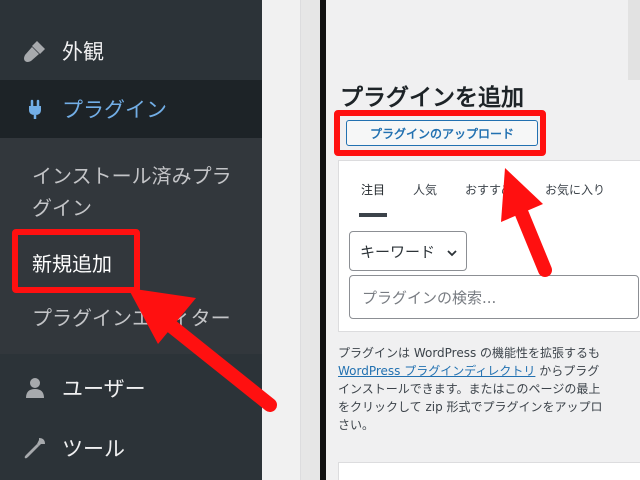 The image size is (640, 480). I want to click on arrow-to-add-new, so click(202, 350).